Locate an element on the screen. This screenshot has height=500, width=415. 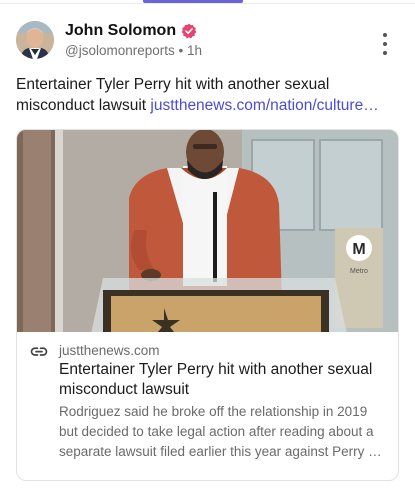
more-options-icon is located at coordinates (385, 44).